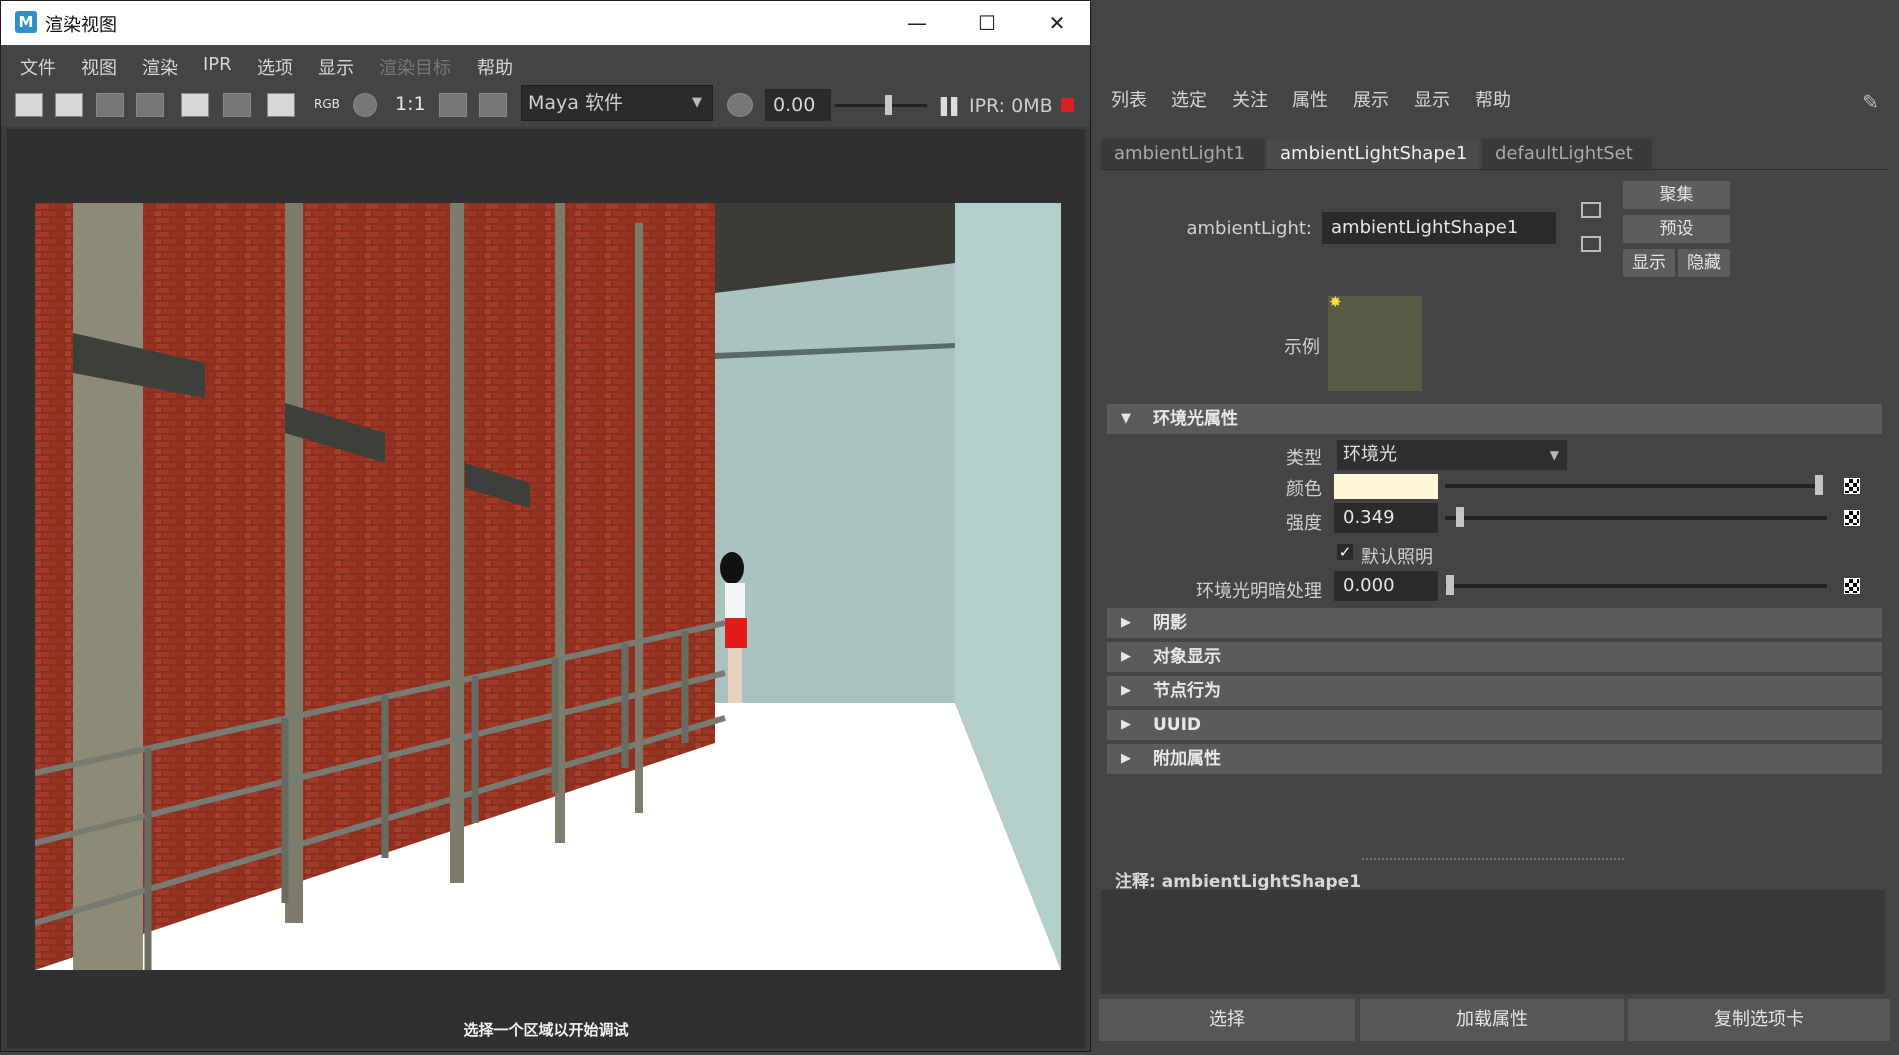  I want to click on exposure-input: 0.00, so click(798, 105).